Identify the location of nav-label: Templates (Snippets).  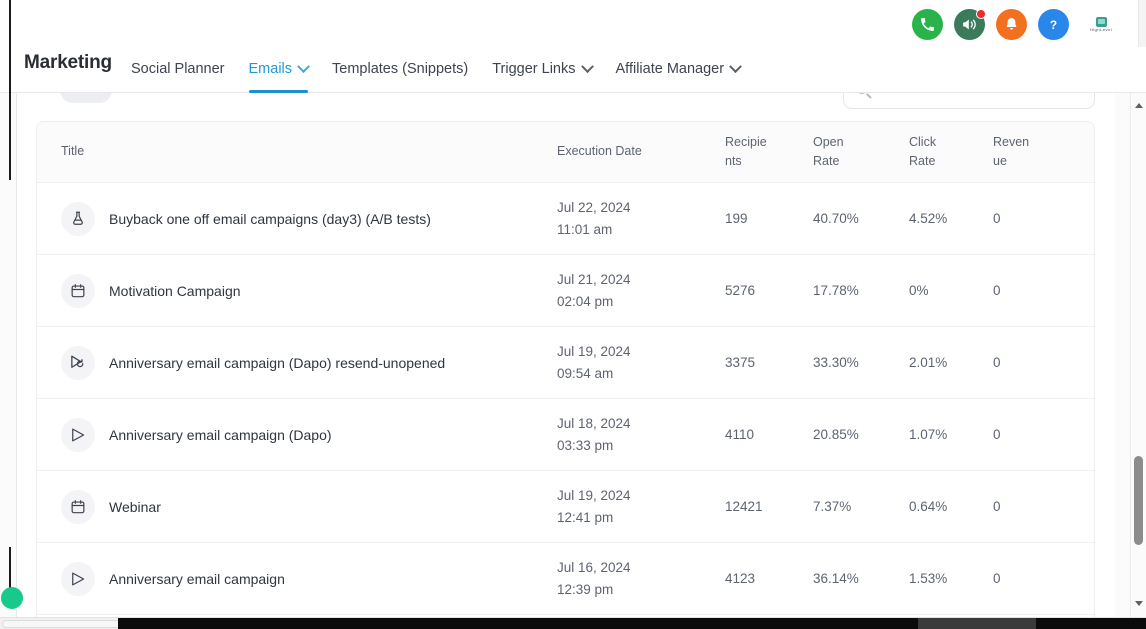
(400, 69).